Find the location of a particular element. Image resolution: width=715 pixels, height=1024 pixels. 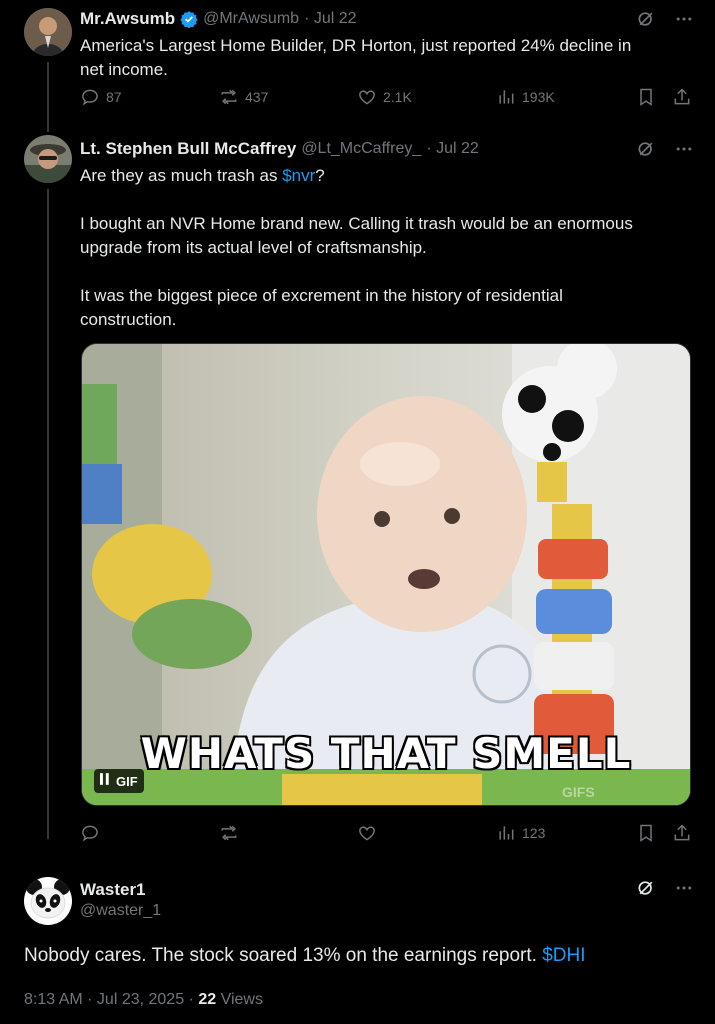

gif-badge: GIF is located at coordinates (127, 781).